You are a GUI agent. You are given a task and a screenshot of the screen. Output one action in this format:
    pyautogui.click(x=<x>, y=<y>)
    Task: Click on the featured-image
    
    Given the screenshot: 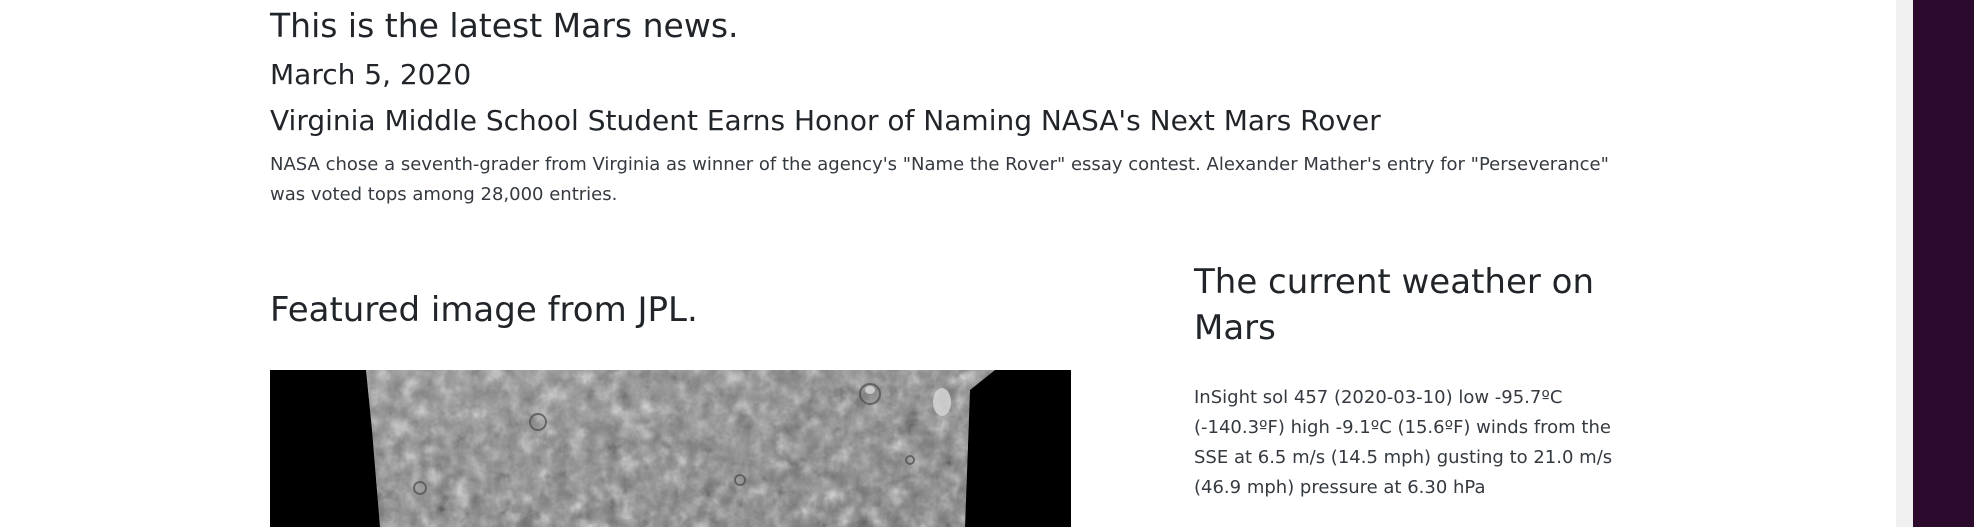 What is the action you would take?
    pyautogui.click(x=670, y=448)
    